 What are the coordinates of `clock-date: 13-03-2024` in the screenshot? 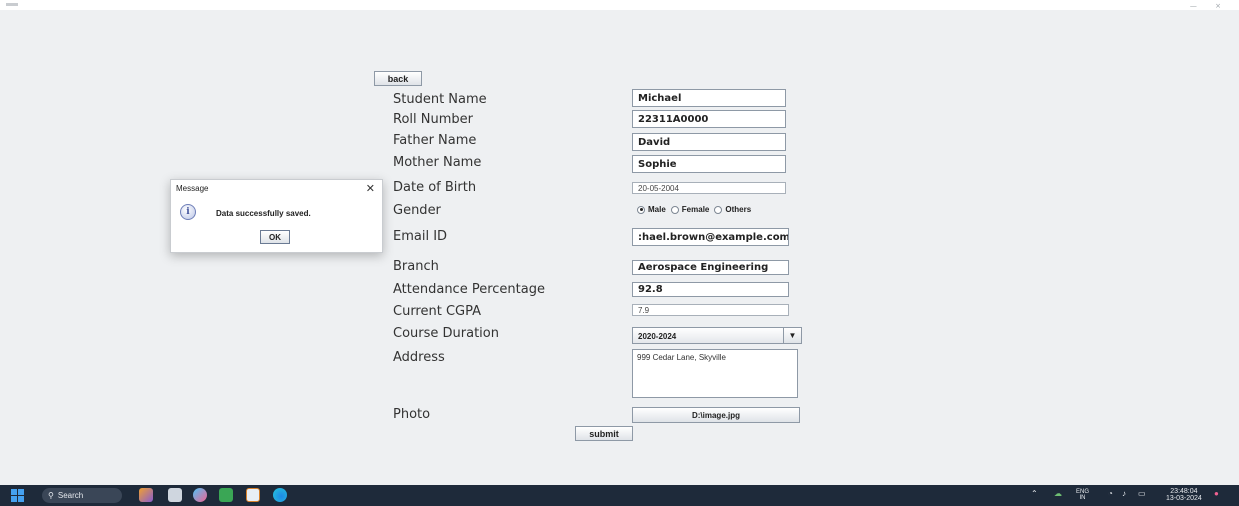 It's located at (1184, 498).